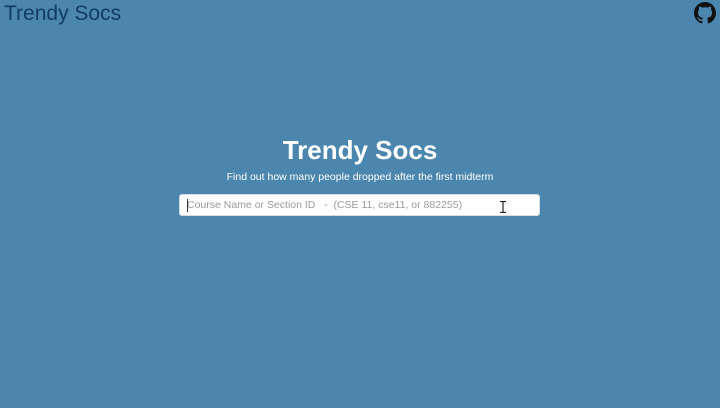 The height and width of the screenshot is (408, 720). What do you see at coordinates (503, 207) in the screenshot?
I see `ibeam-cursor-icon` at bounding box center [503, 207].